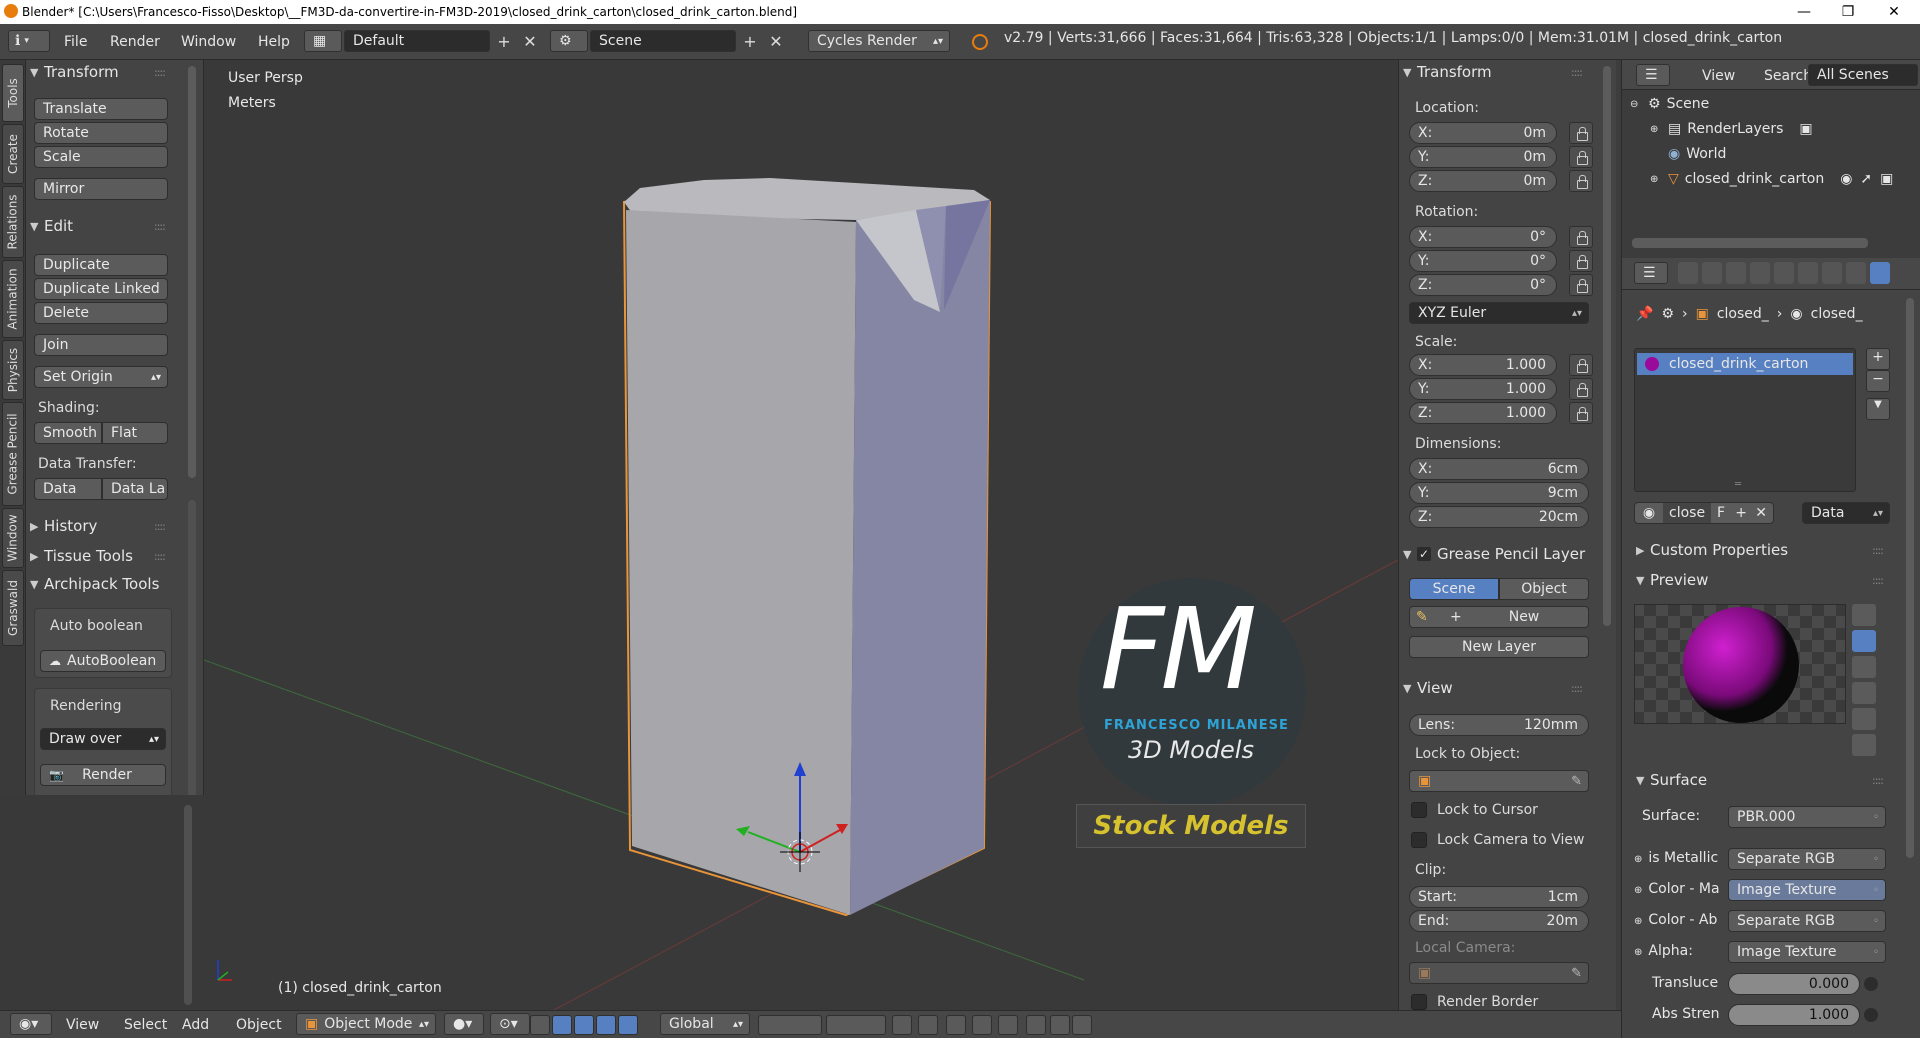 The width and height of the screenshot is (1920, 1038). I want to click on rotate-button: Rotate, so click(101, 133).